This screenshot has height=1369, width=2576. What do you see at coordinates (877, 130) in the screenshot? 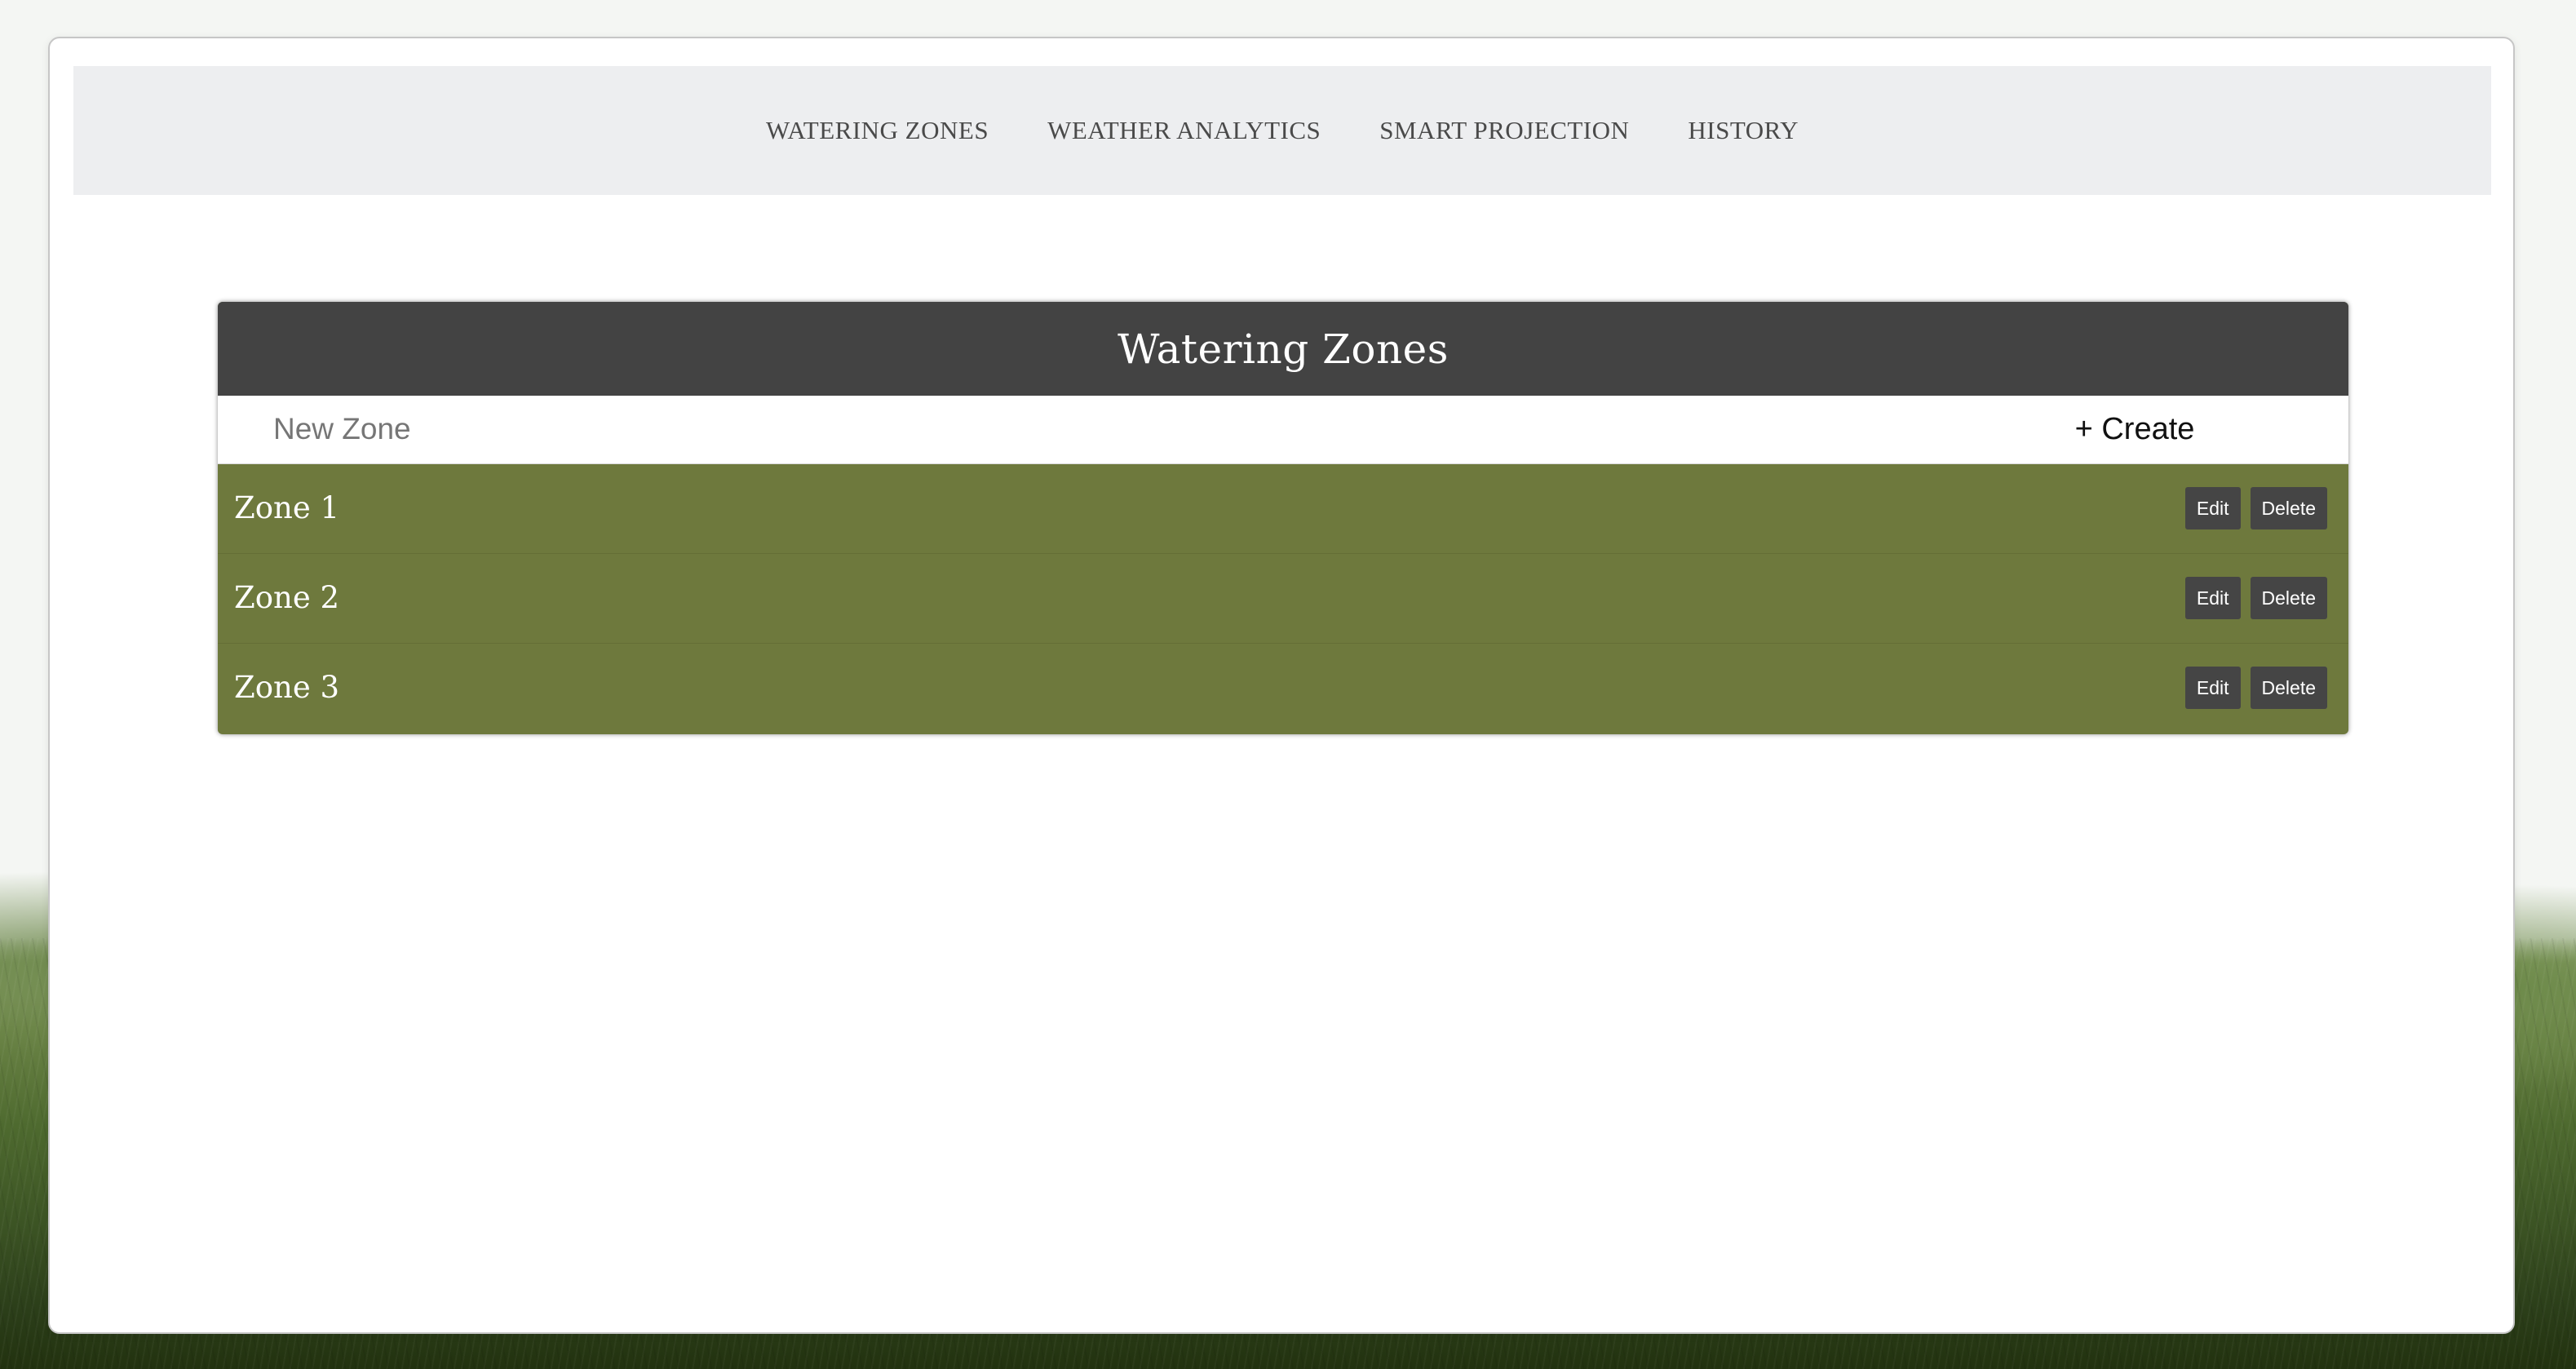
I see `nav-watering-zones: WATERING ZONES` at bounding box center [877, 130].